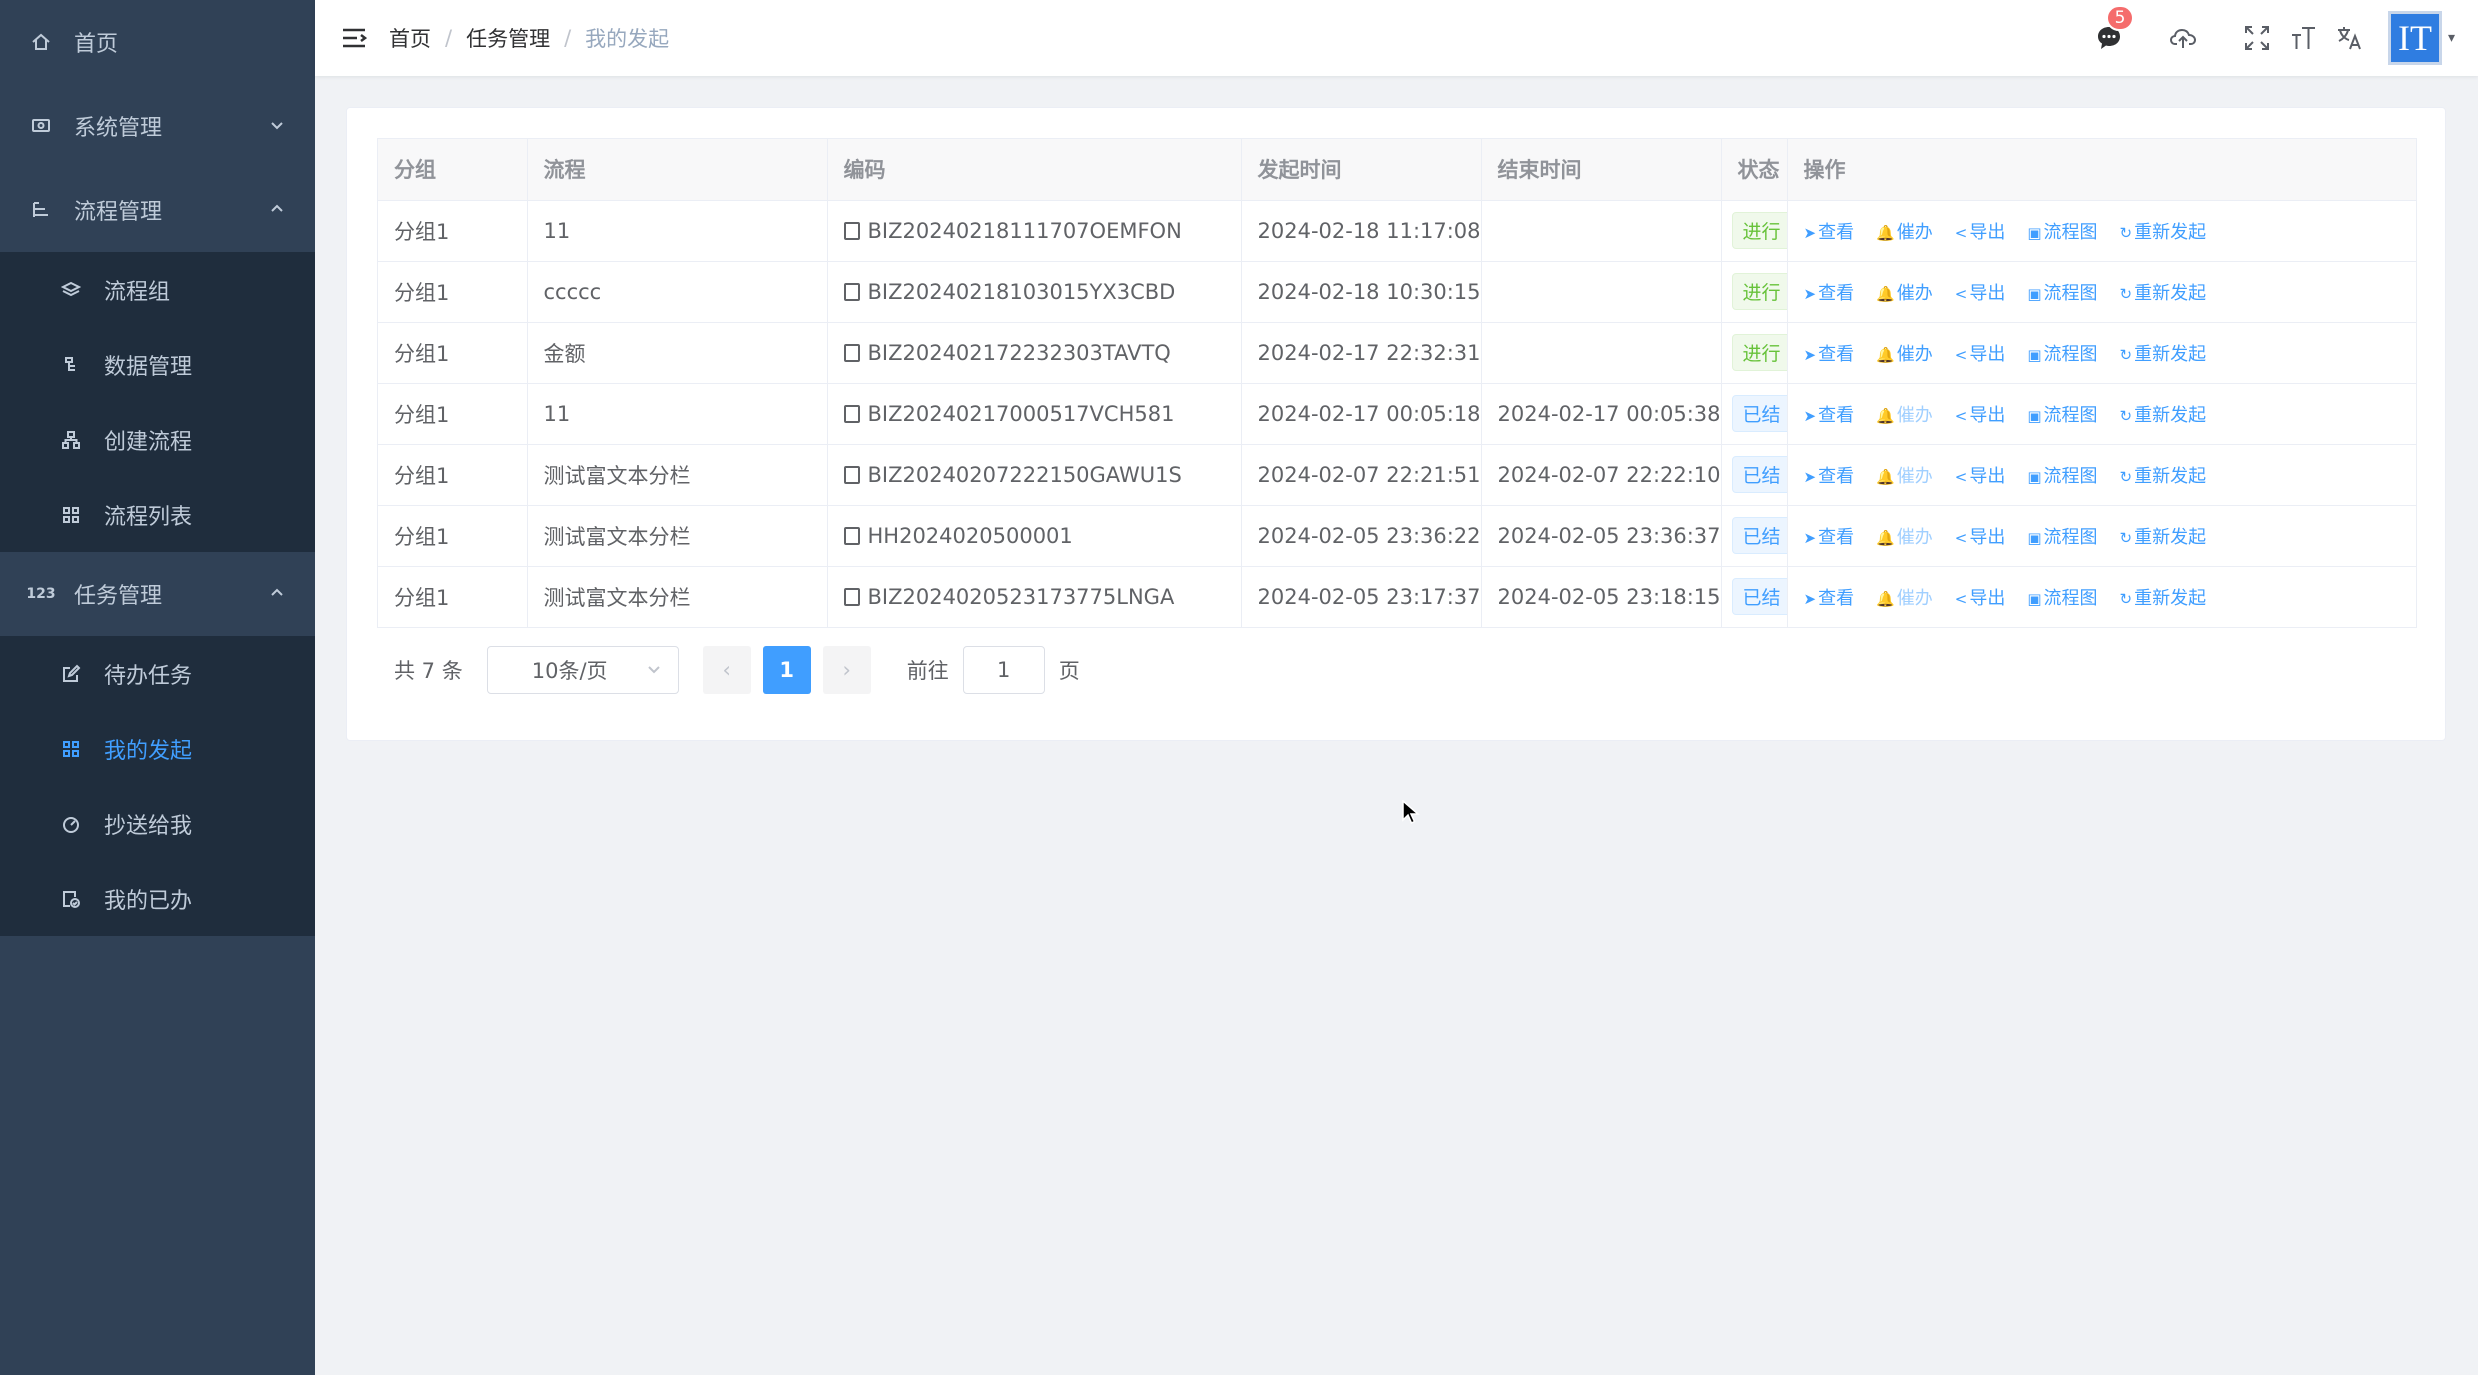 Image resolution: width=2478 pixels, height=1375 pixels. I want to click on cell-end-time, so click(1601, 353).